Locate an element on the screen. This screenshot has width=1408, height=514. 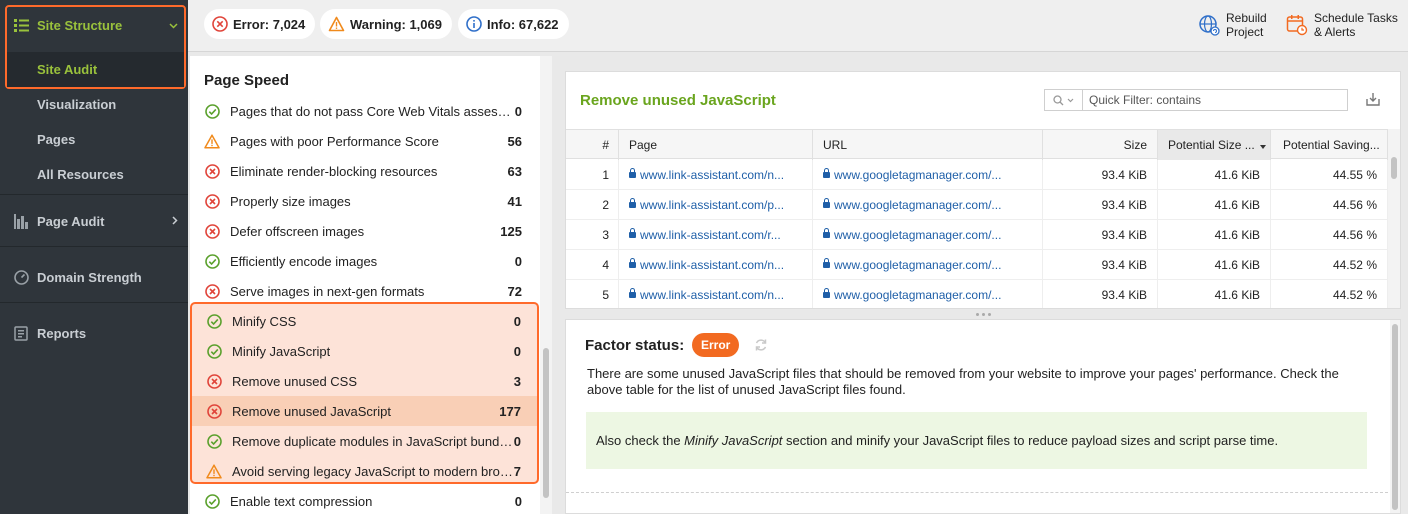
list-item: Remove unused CSS 3 is located at coordinates (364, 381).